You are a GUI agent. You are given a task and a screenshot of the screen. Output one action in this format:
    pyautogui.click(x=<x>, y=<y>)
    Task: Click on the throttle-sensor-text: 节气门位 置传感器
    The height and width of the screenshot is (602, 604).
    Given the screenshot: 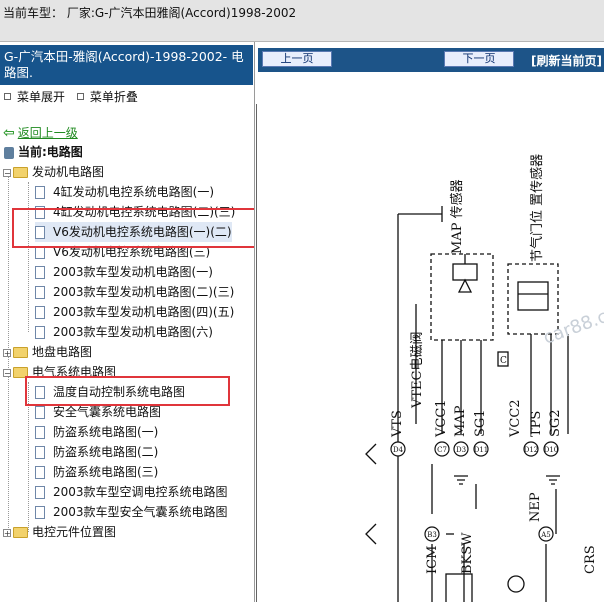 What is the action you would take?
    pyautogui.click(x=537, y=208)
    